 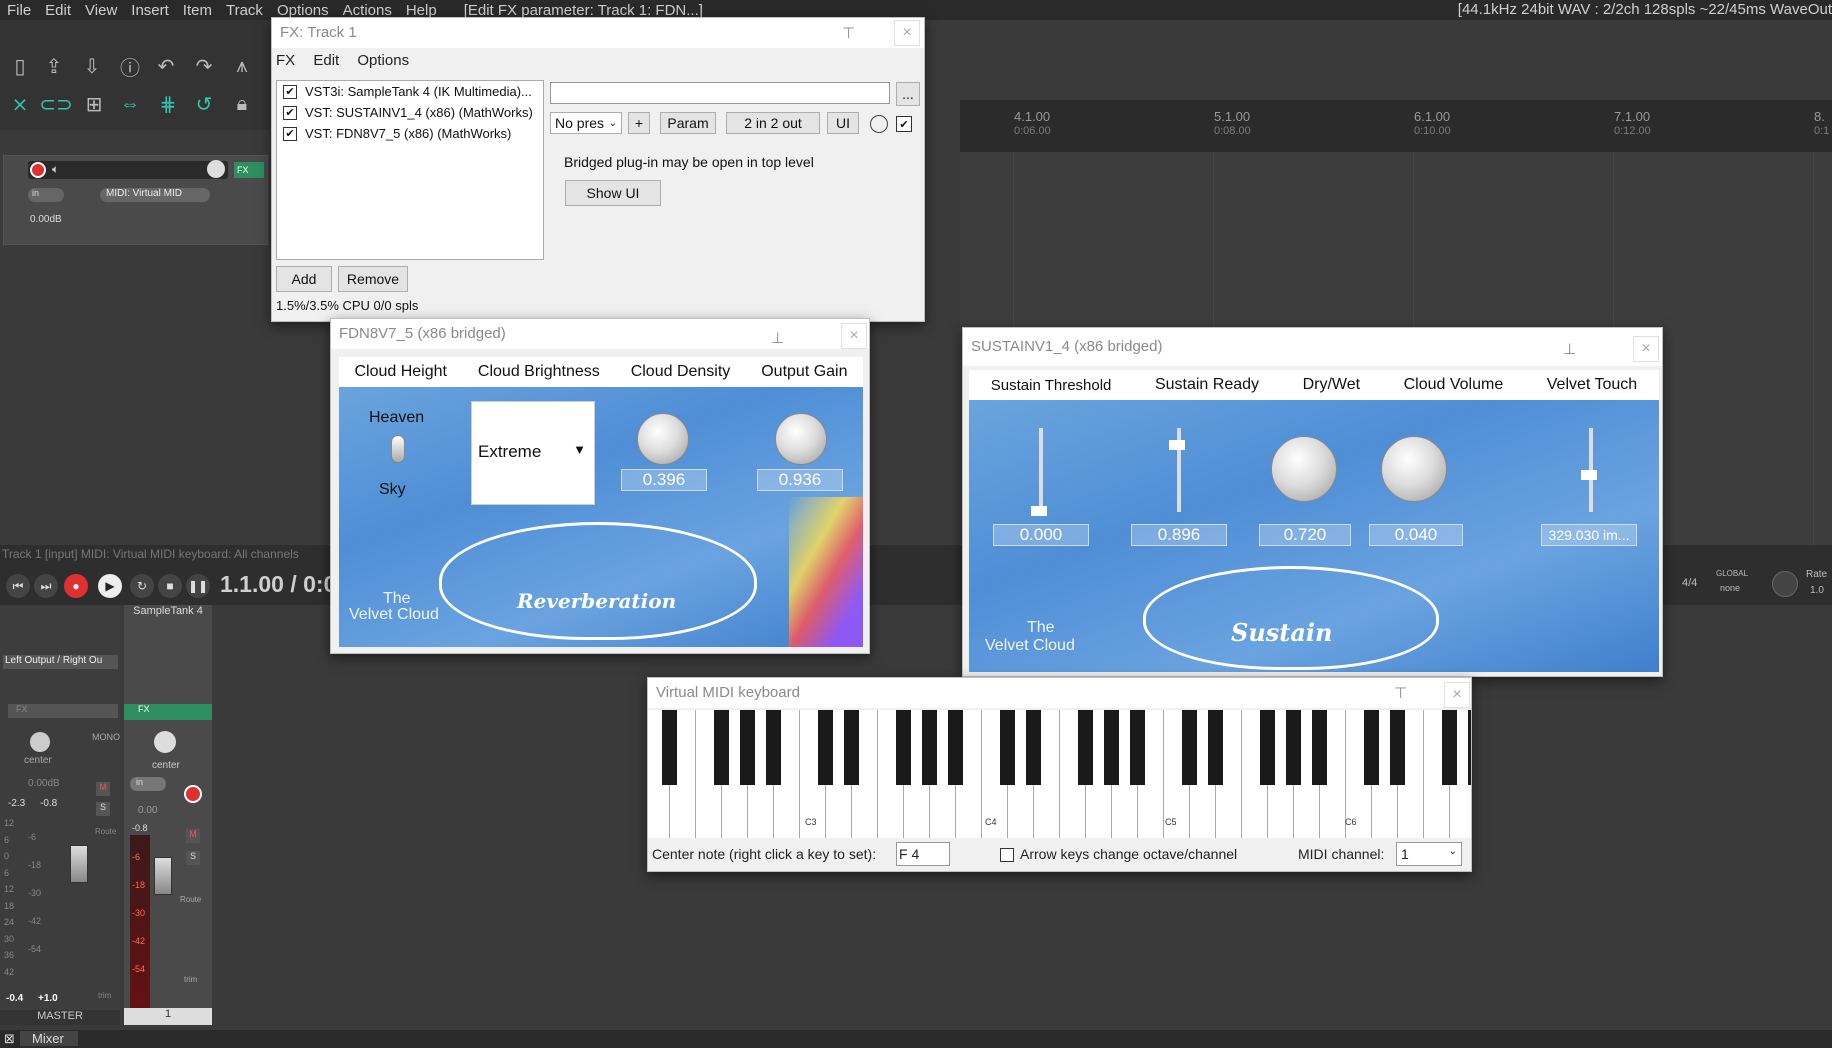 I want to click on project-settings-icon: ⓘ, so click(x=130, y=66).